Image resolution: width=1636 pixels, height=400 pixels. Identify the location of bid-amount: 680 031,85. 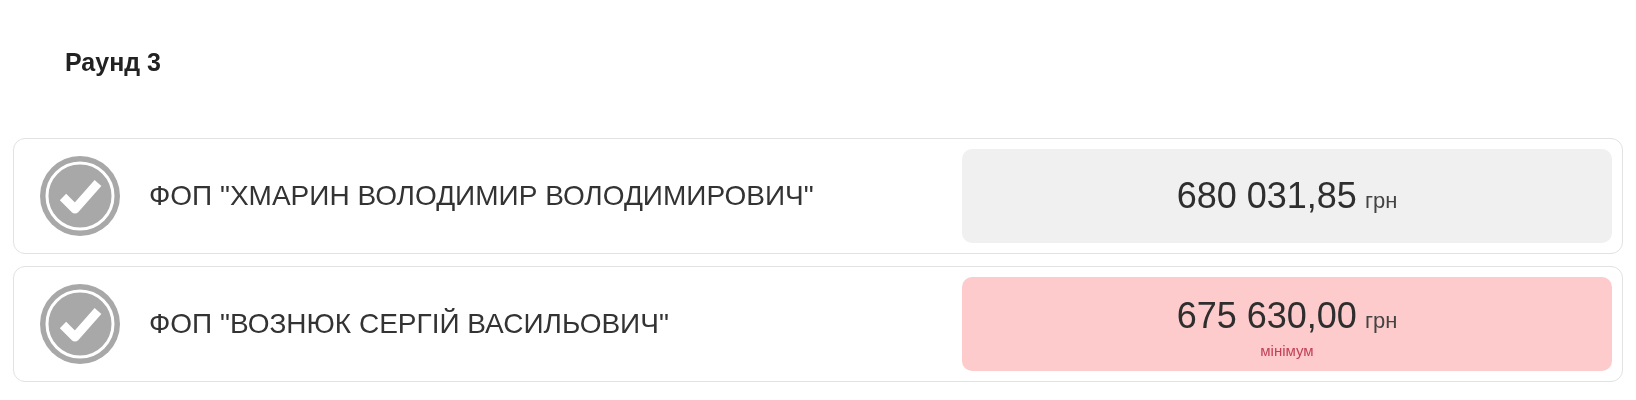
(1266, 195).